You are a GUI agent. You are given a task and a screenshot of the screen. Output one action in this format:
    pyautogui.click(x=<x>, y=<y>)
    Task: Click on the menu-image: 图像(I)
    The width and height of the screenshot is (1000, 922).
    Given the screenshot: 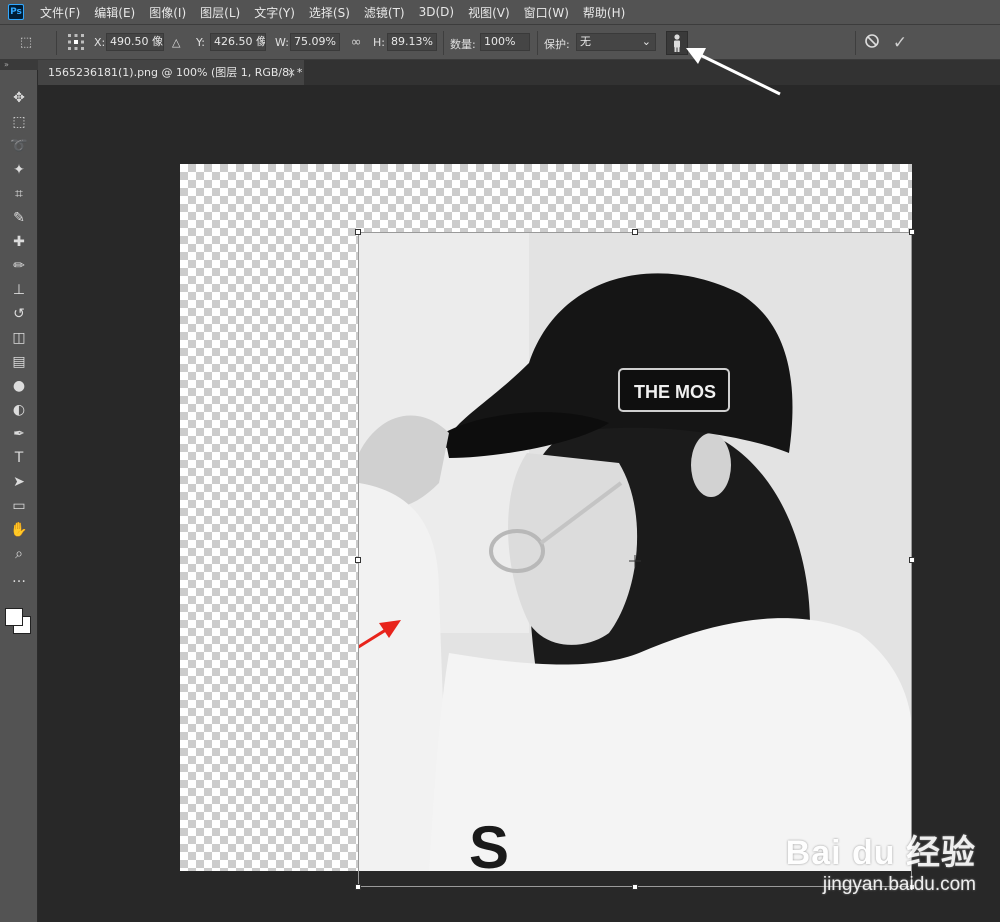 What is the action you would take?
    pyautogui.click(x=167, y=12)
    